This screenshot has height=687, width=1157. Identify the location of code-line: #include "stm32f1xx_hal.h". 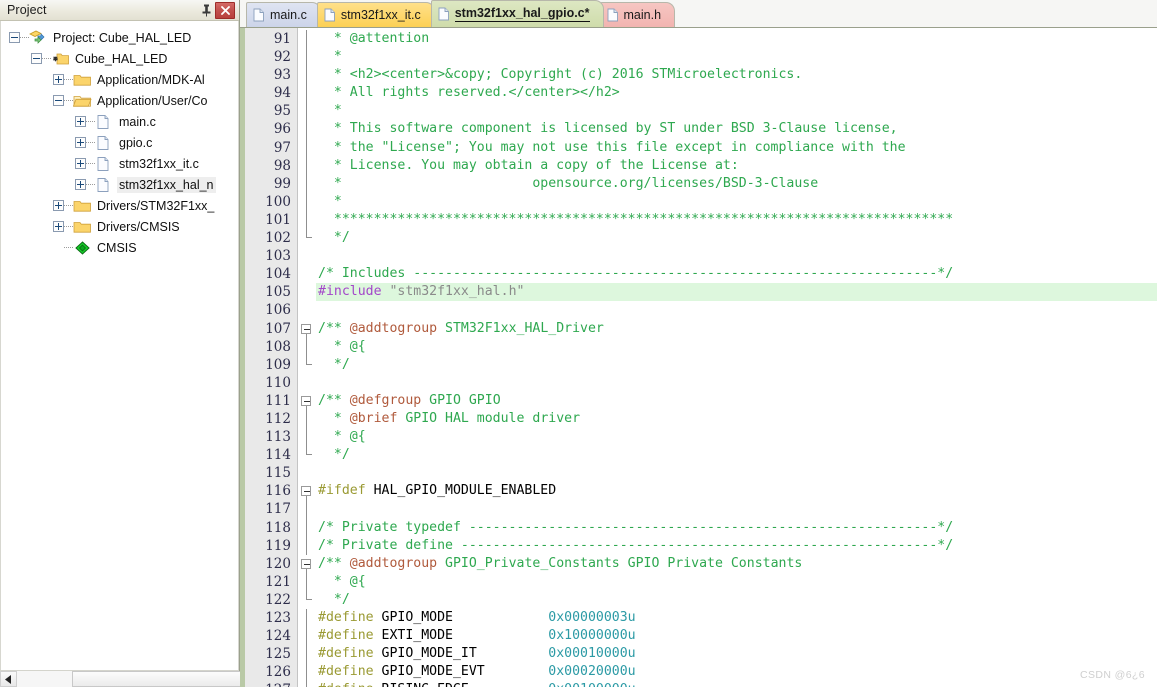
(736, 292).